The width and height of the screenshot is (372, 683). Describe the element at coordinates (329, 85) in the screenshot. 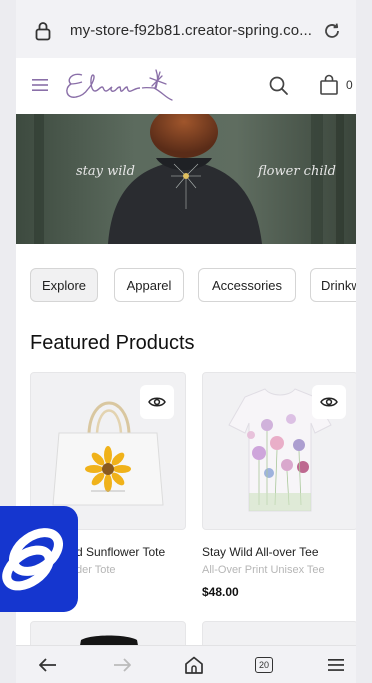

I see `bag-icon` at that location.